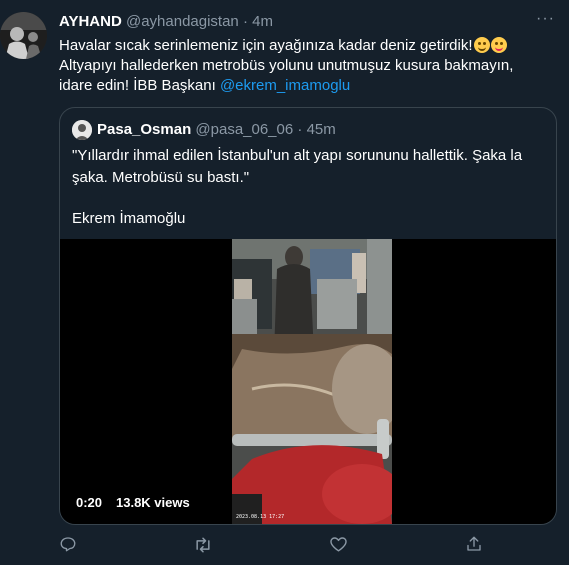  What do you see at coordinates (262, 21) in the screenshot?
I see `tweet-timestamp: 4m` at bounding box center [262, 21].